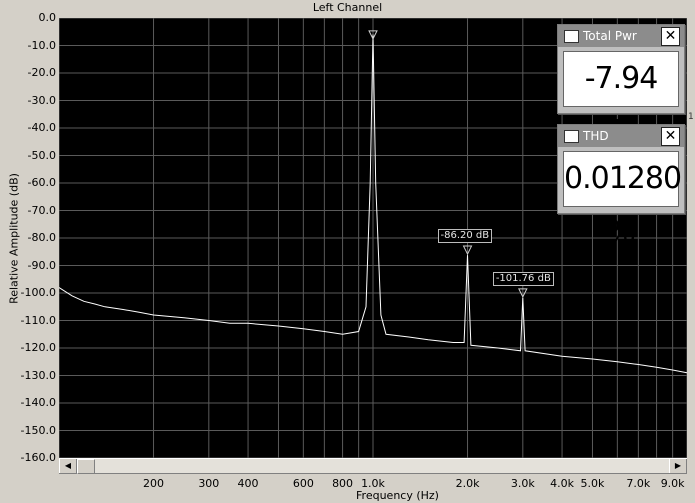 This screenshot has height=503, width=695. I want to click on total-power-meter: Total Pwr ✕ -7.94 dB, so click(621, 87).